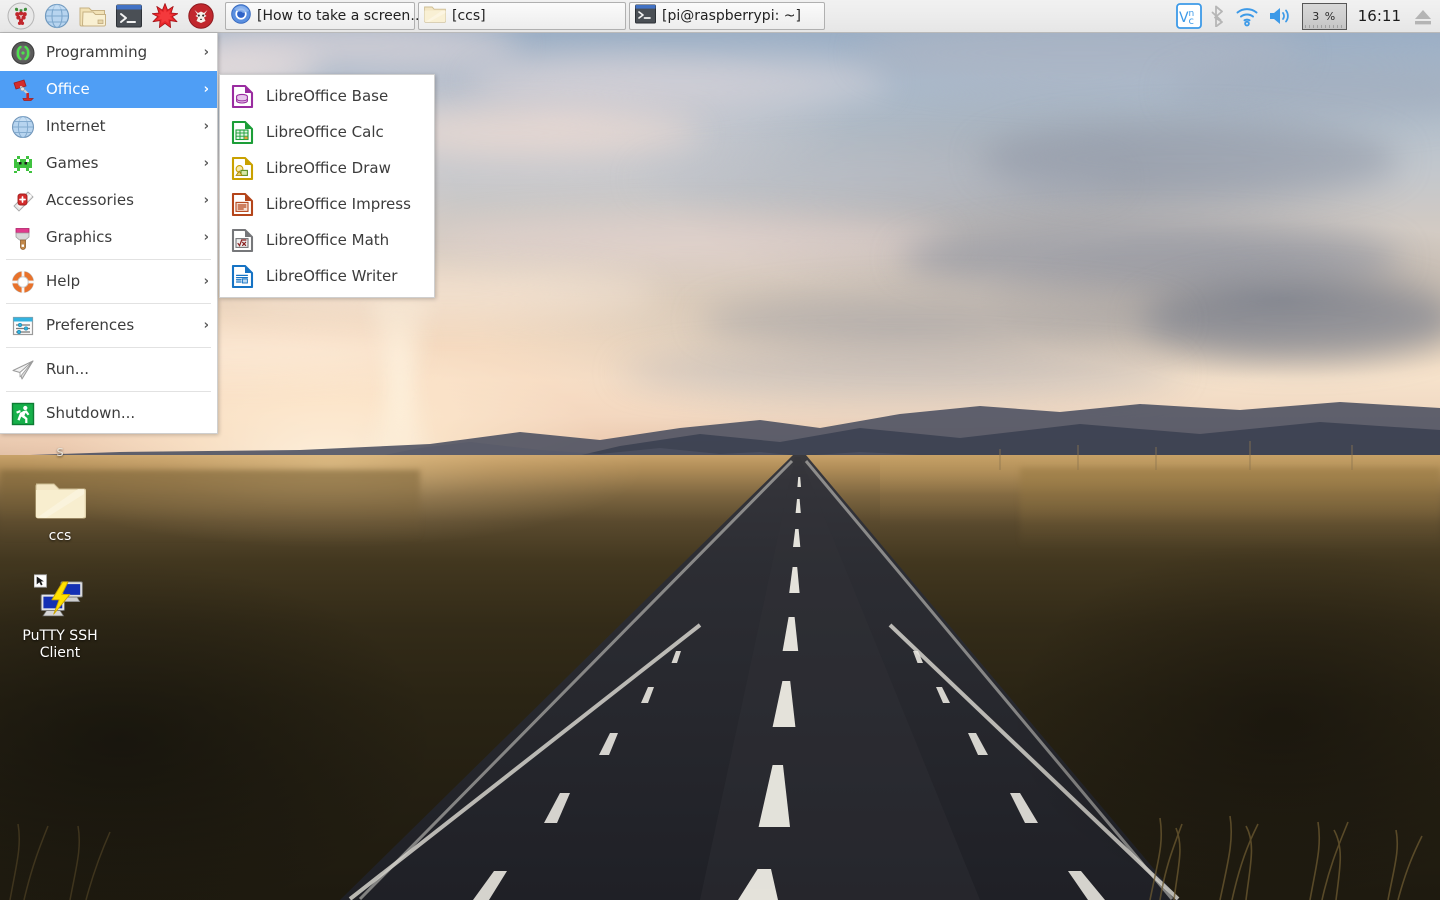 The width and height of the screenshot is (1440, 900). I want to click on submenu-item-label: LibreOffice Base, so click(327, 96).